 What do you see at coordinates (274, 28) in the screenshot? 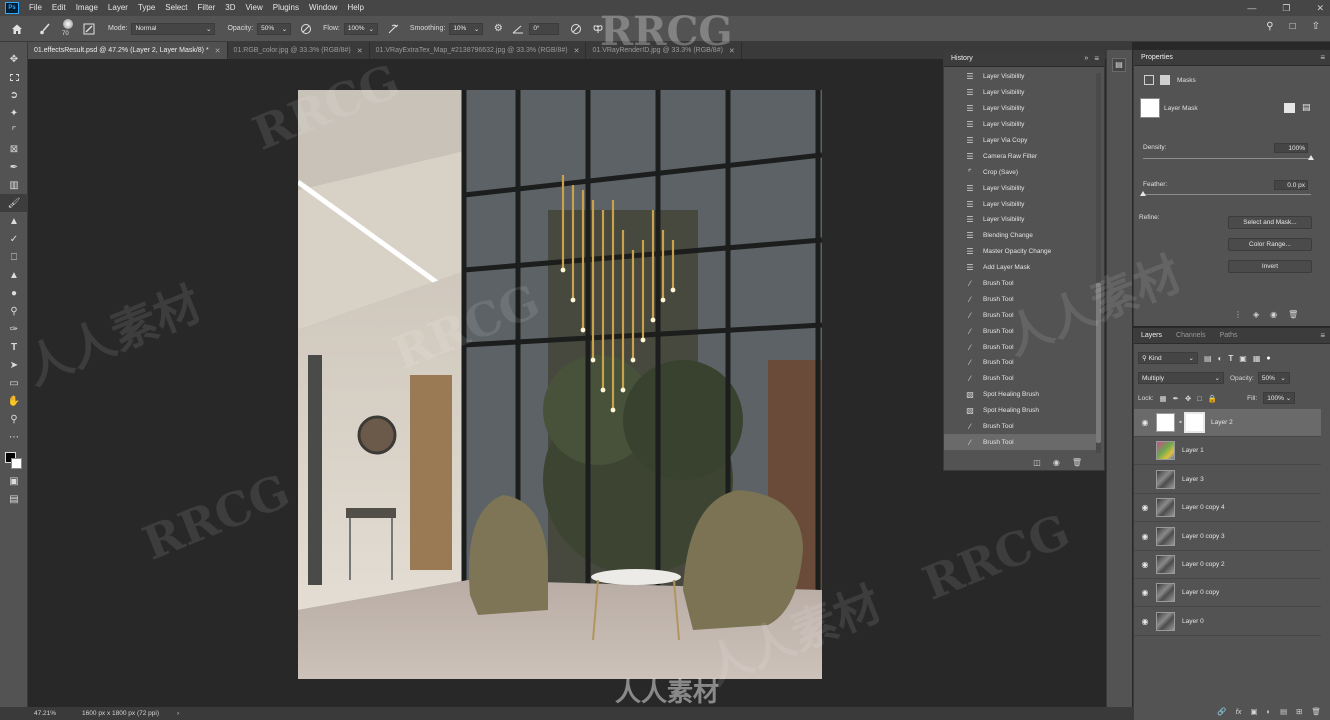
I see `opacity-field: 50% ⌄` at bounding box center [274, 28].